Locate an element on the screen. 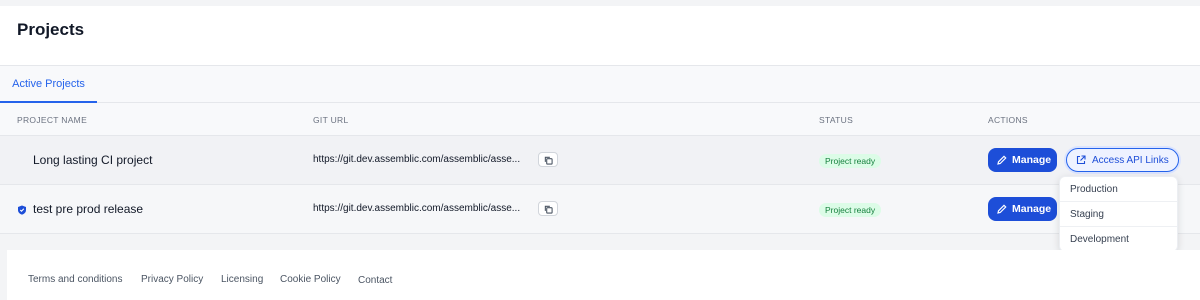 The width and height of the screenshot is (1200, 300). access-api-links-label: Access API Links is located at coordinates (1130, 160).